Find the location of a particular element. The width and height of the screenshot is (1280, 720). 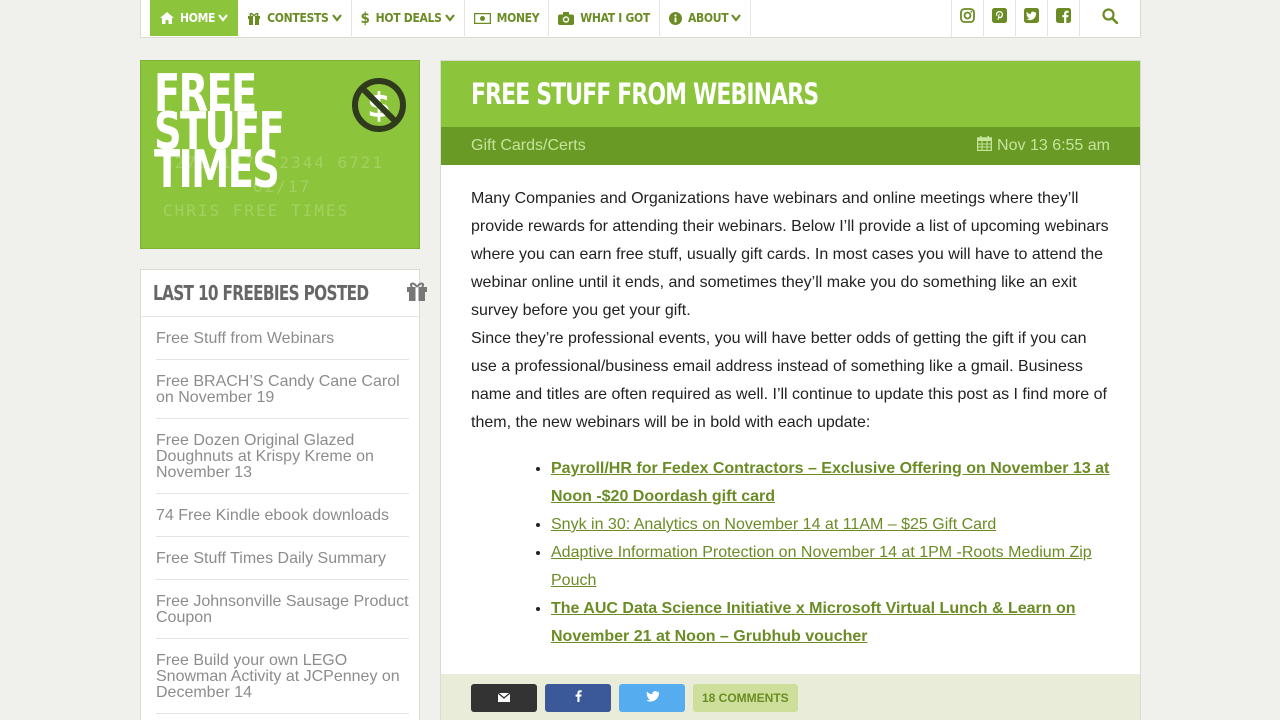

nav-about: ABOUT is located at coordinates (706, 18).